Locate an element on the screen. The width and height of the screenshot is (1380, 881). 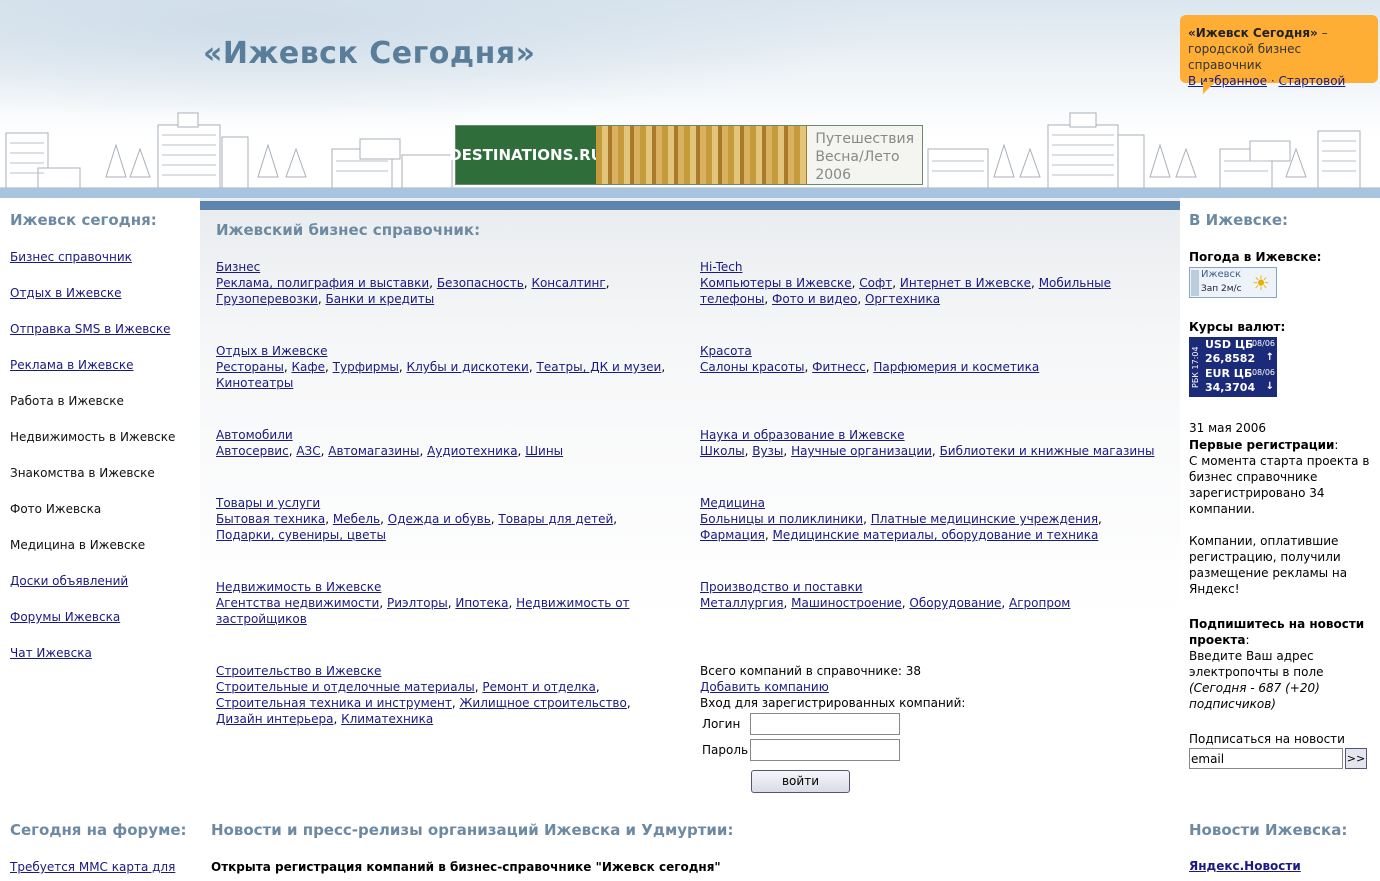
subscribe-label: Подписаться на новости is located at coordinates (1267, 739).